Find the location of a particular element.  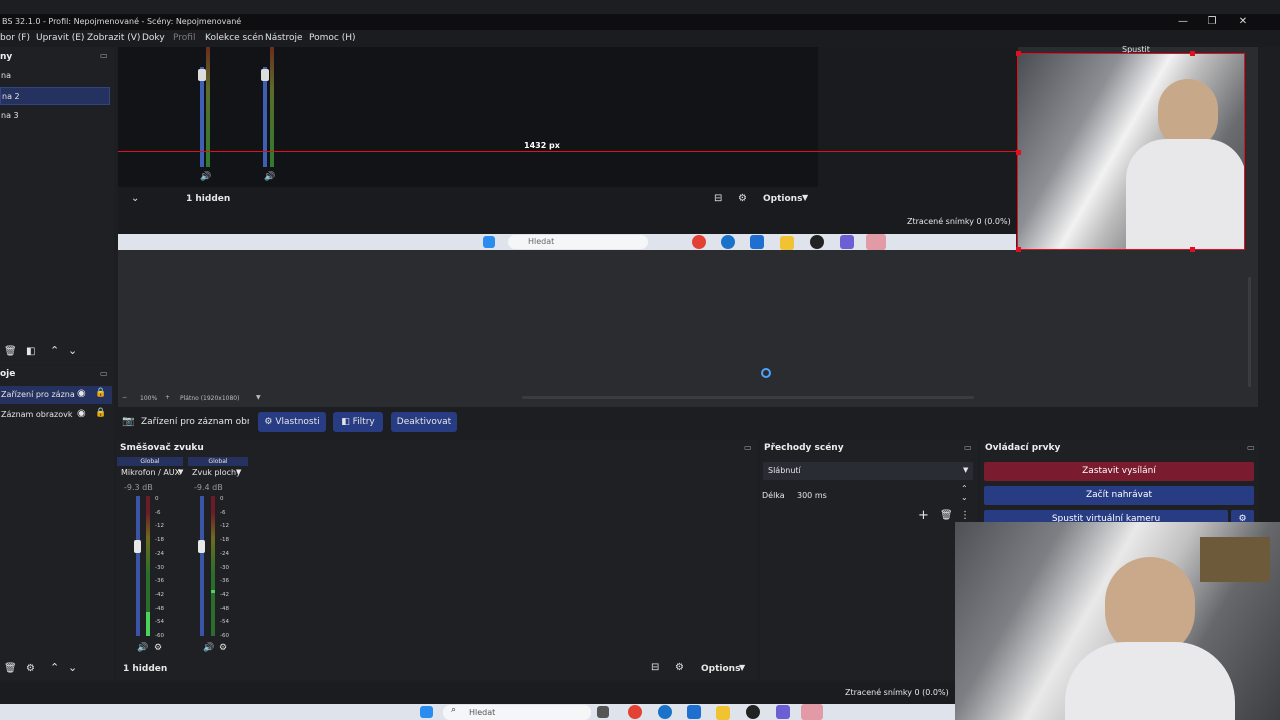

webcam-source-selected is located at coordinates (1131, 151).